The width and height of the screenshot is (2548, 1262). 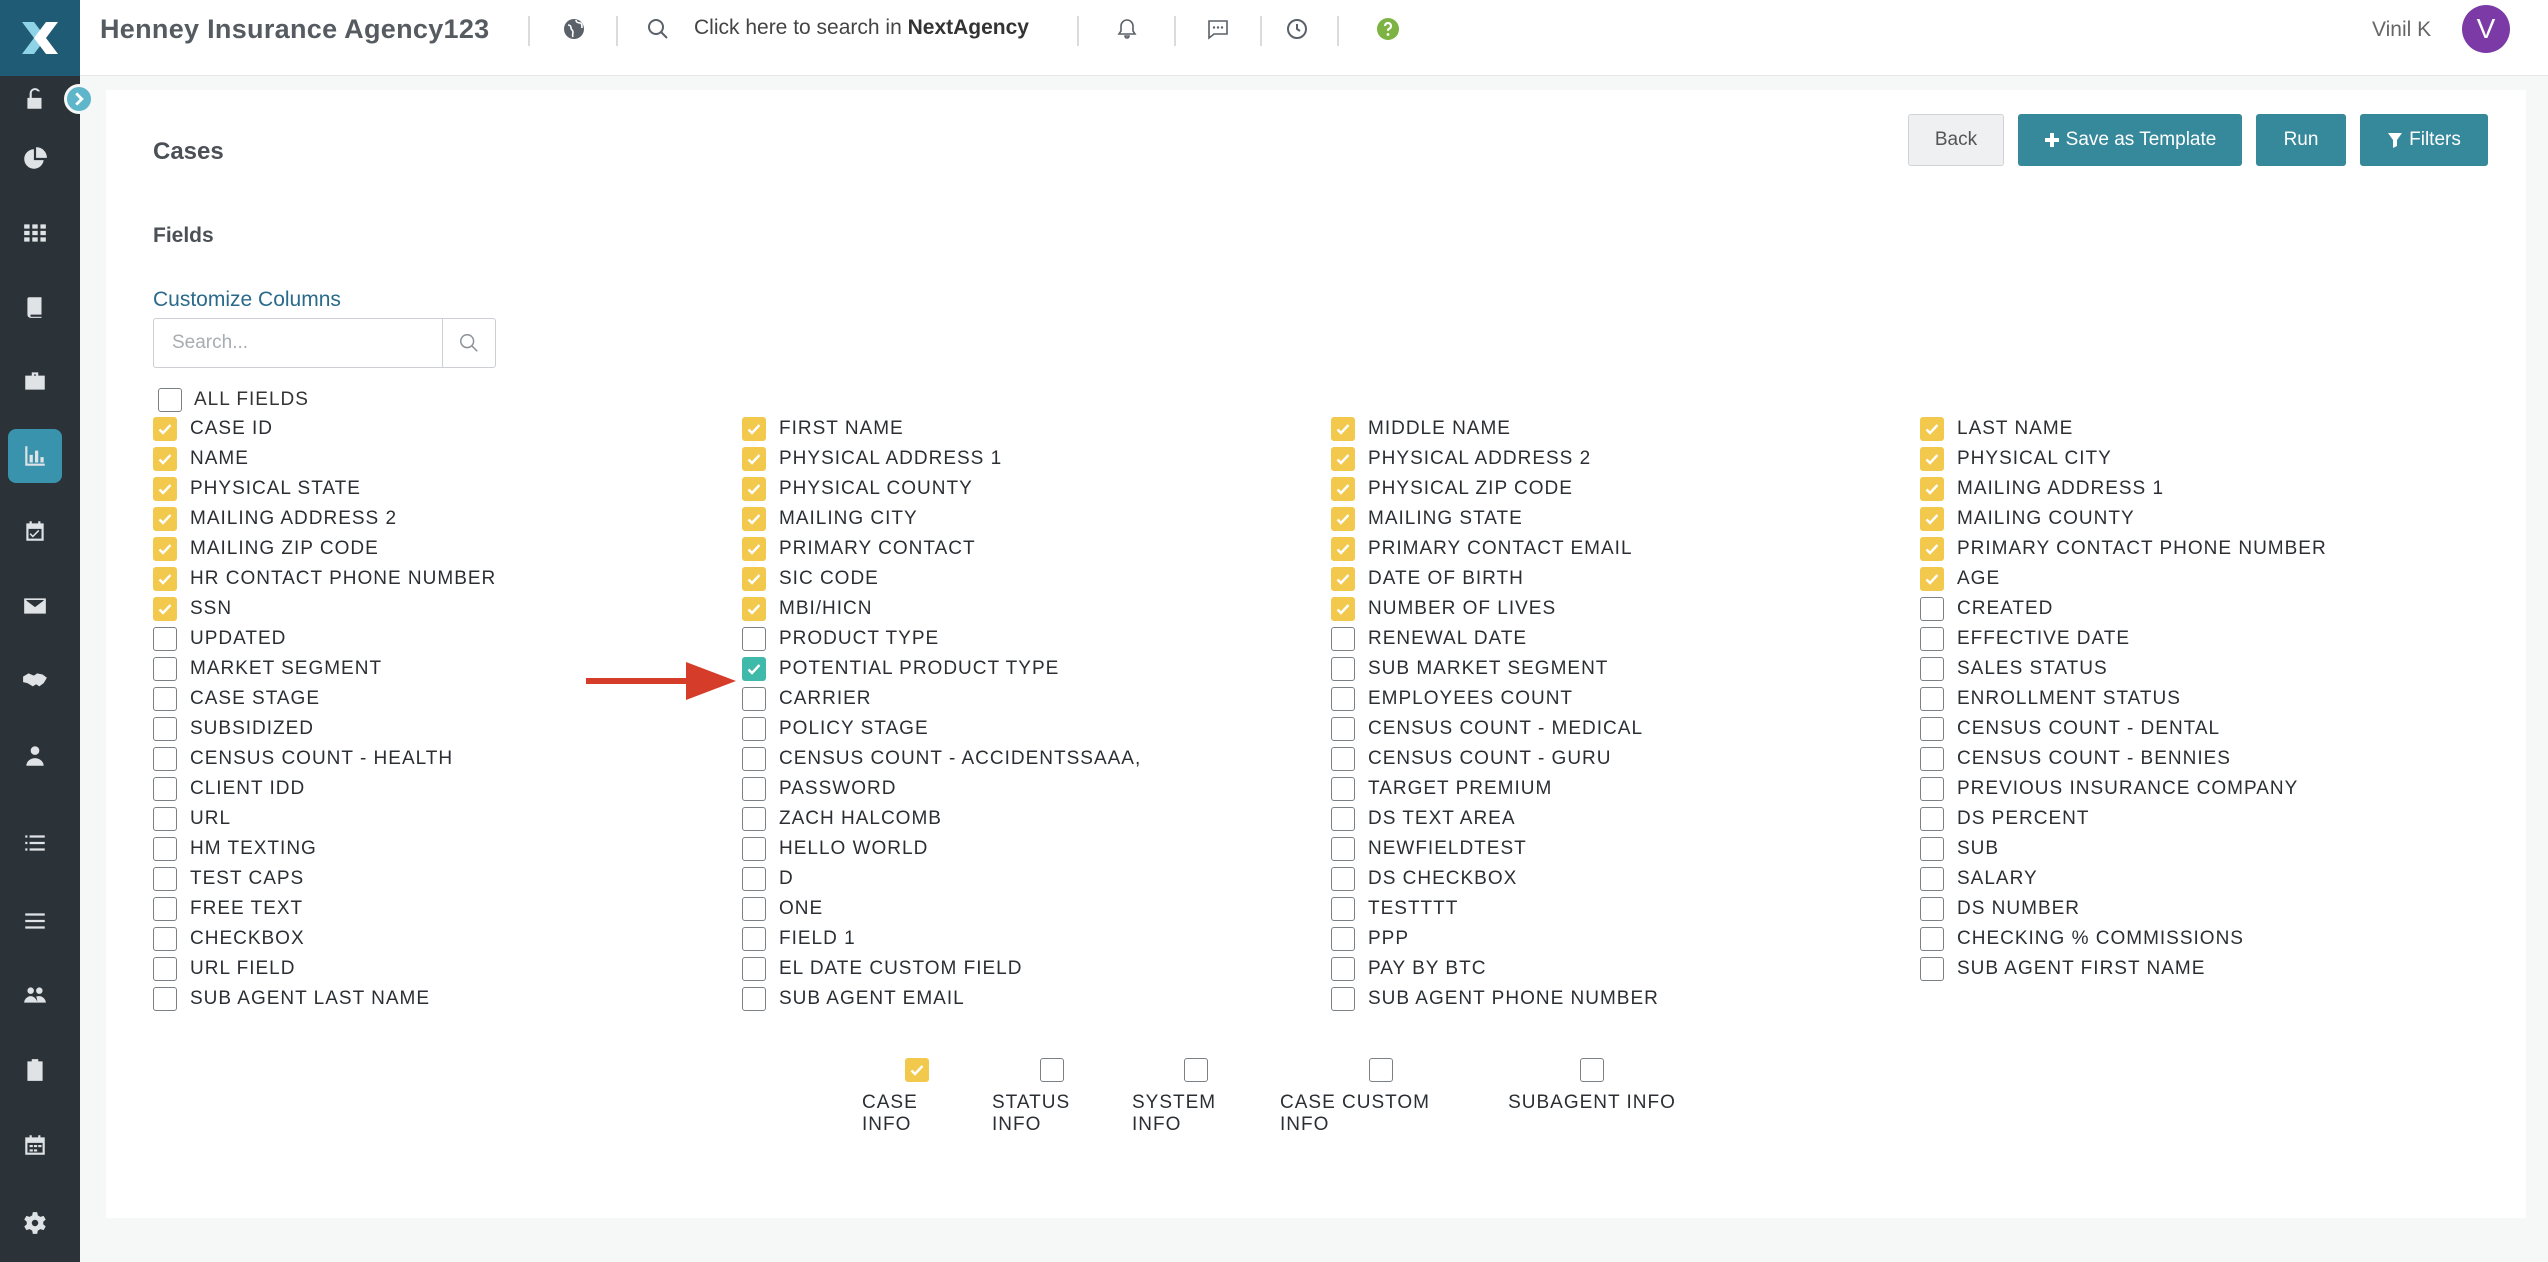 What do you see at coordinates (35, 681) in the screenshot?
I see `sidebar-item-partners` at bounding box center [35, 681].